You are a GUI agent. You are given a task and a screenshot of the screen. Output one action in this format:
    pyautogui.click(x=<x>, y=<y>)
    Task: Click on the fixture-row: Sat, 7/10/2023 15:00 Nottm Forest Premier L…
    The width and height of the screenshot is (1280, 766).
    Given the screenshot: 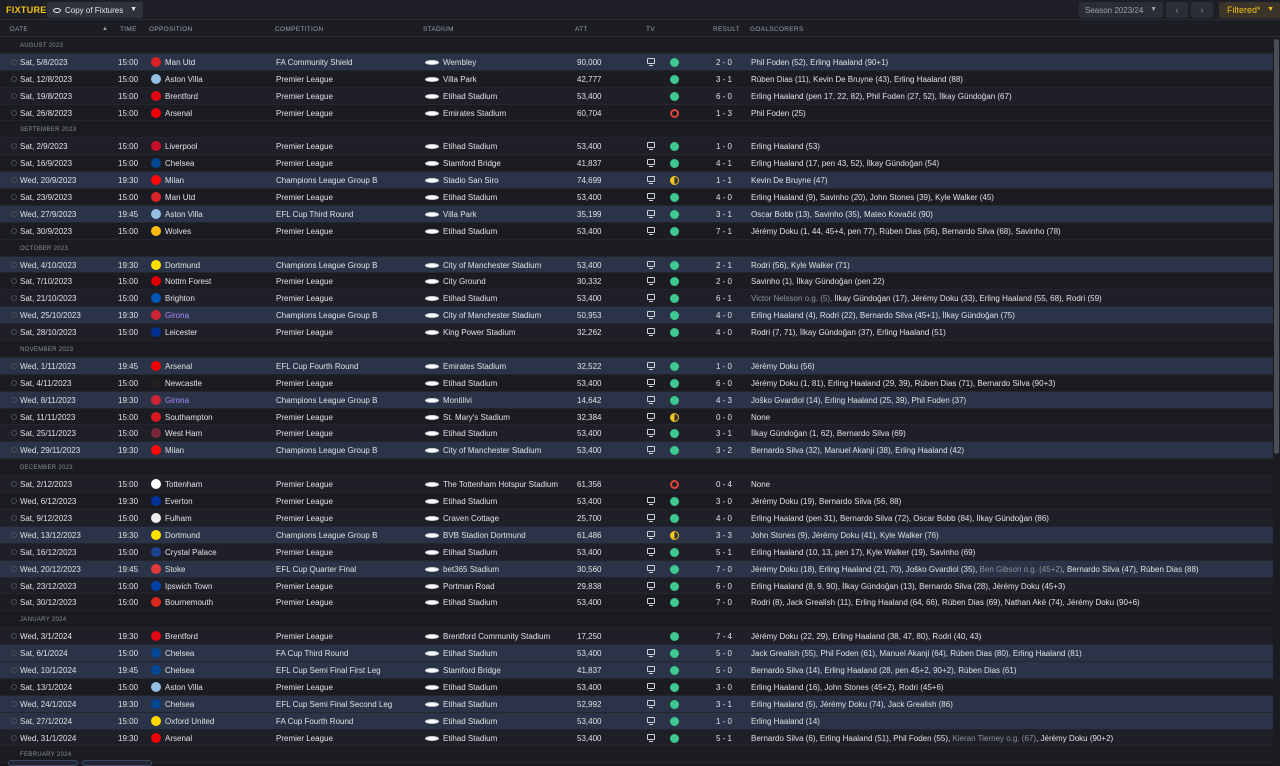 What is the action you would take?
    pyautogui.click(x=636, y=282)
    